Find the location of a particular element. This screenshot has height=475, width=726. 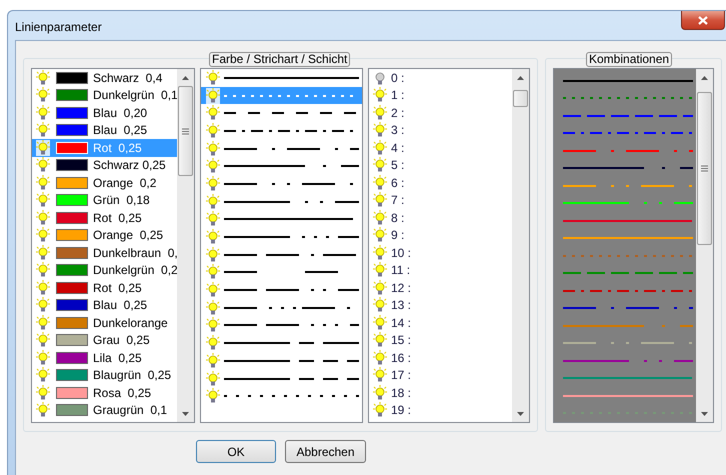

list-item: 13 : is located at coordinates (440, 305).